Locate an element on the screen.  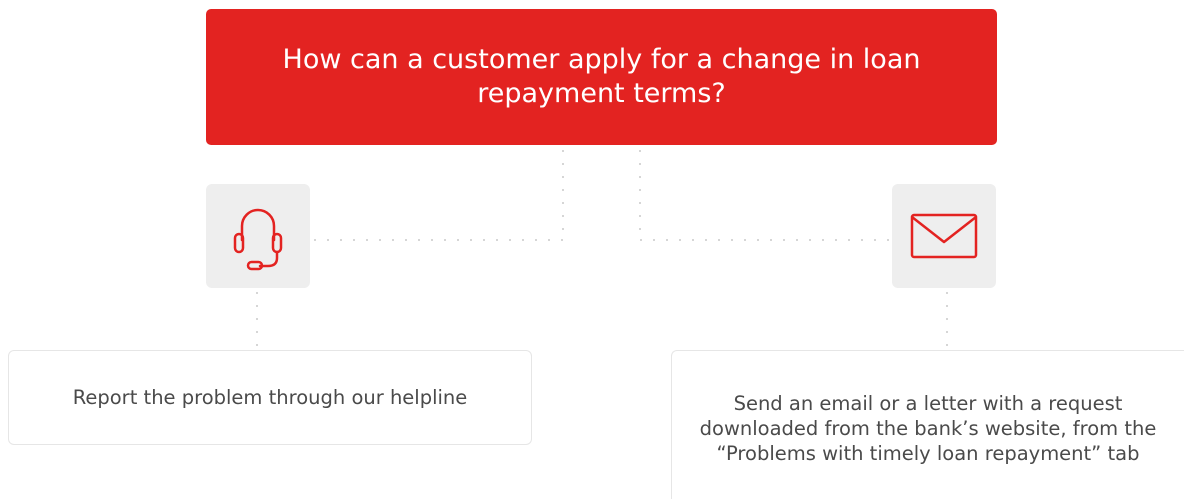
answer-box-helpline: Report the problem through our helpline is located at coordinates (270, 397).